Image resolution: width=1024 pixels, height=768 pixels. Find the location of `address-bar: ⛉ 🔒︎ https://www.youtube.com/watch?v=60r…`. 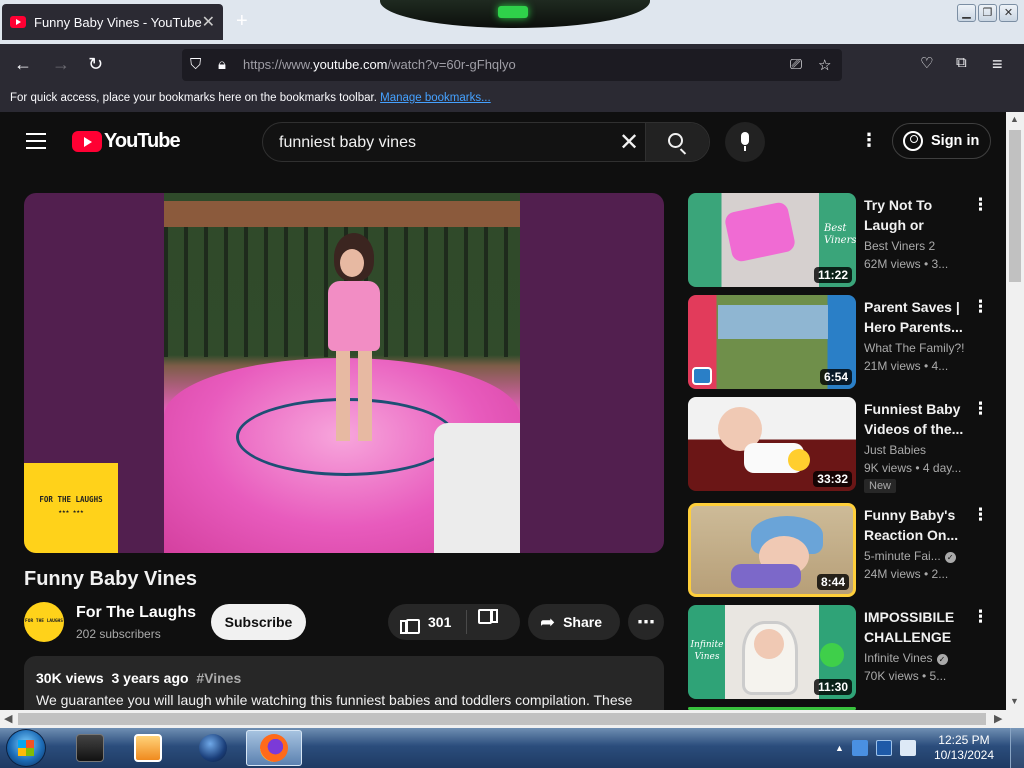

address-bar: ⛉ 🔒︎ https://www.youtube.com/watch?v=60r… is located at coordinates (512, 65).